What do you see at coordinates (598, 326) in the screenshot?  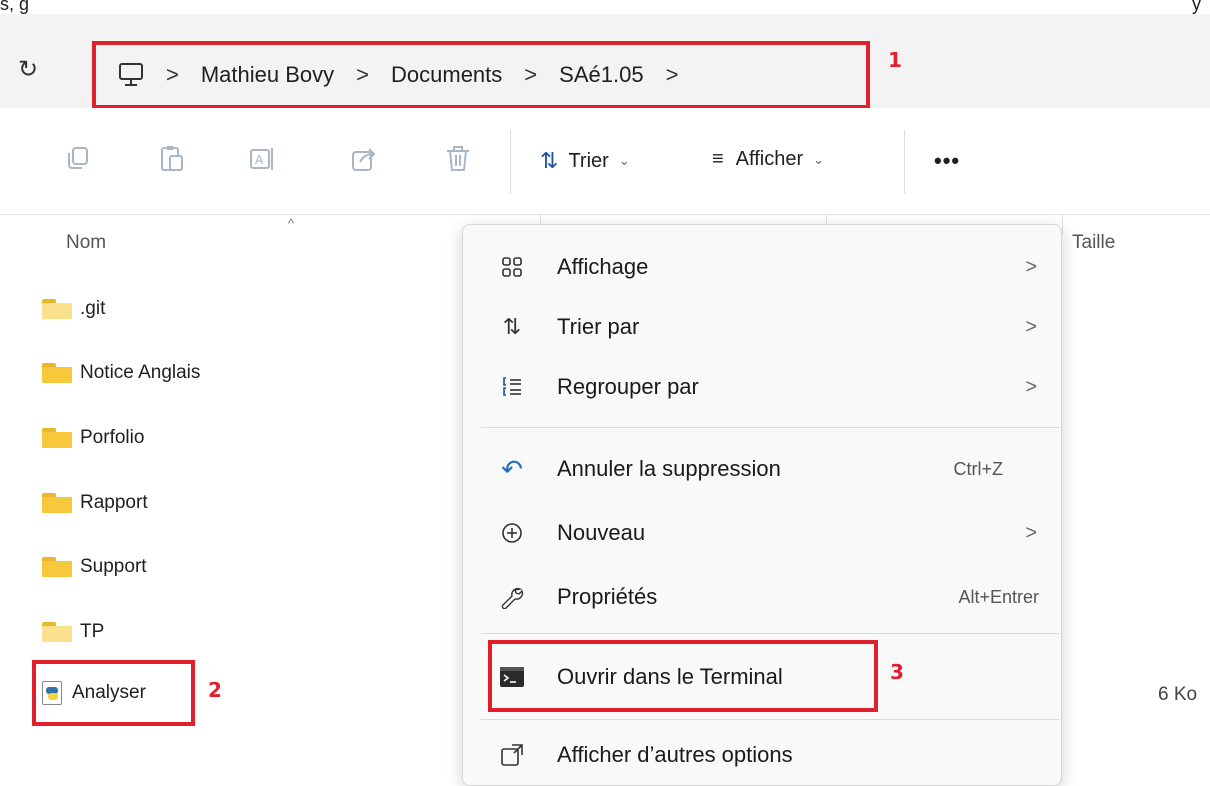 I see `menu-item-label: Trier par` at bounding box center [598, 326].